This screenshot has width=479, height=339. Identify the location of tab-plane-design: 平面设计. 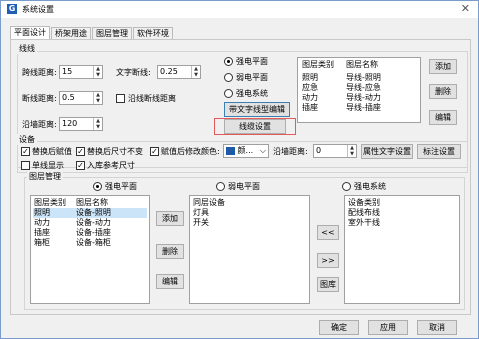
(30, 33).